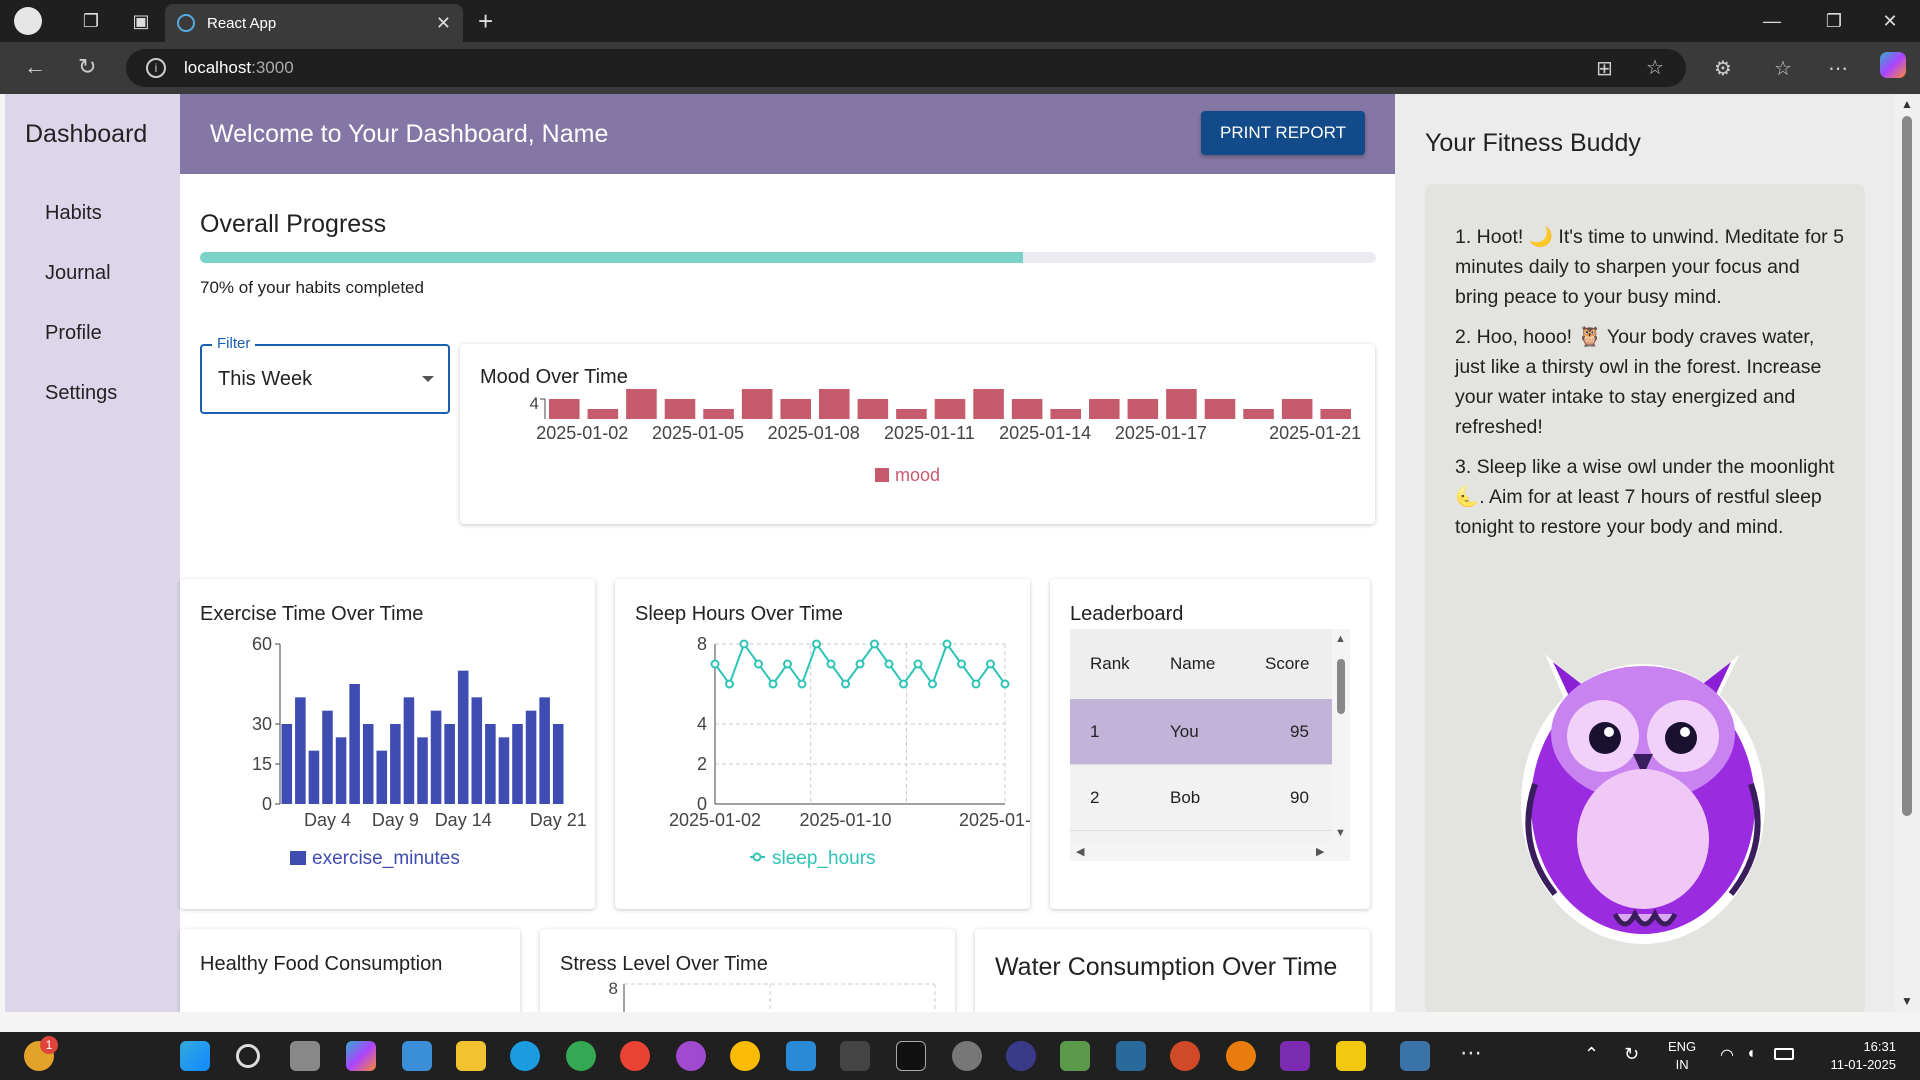 The image size is (1920, 1080). Describe the element at coordinates (1185, 1056) in the screenshot. I see `powerpoint-icon` at that location.